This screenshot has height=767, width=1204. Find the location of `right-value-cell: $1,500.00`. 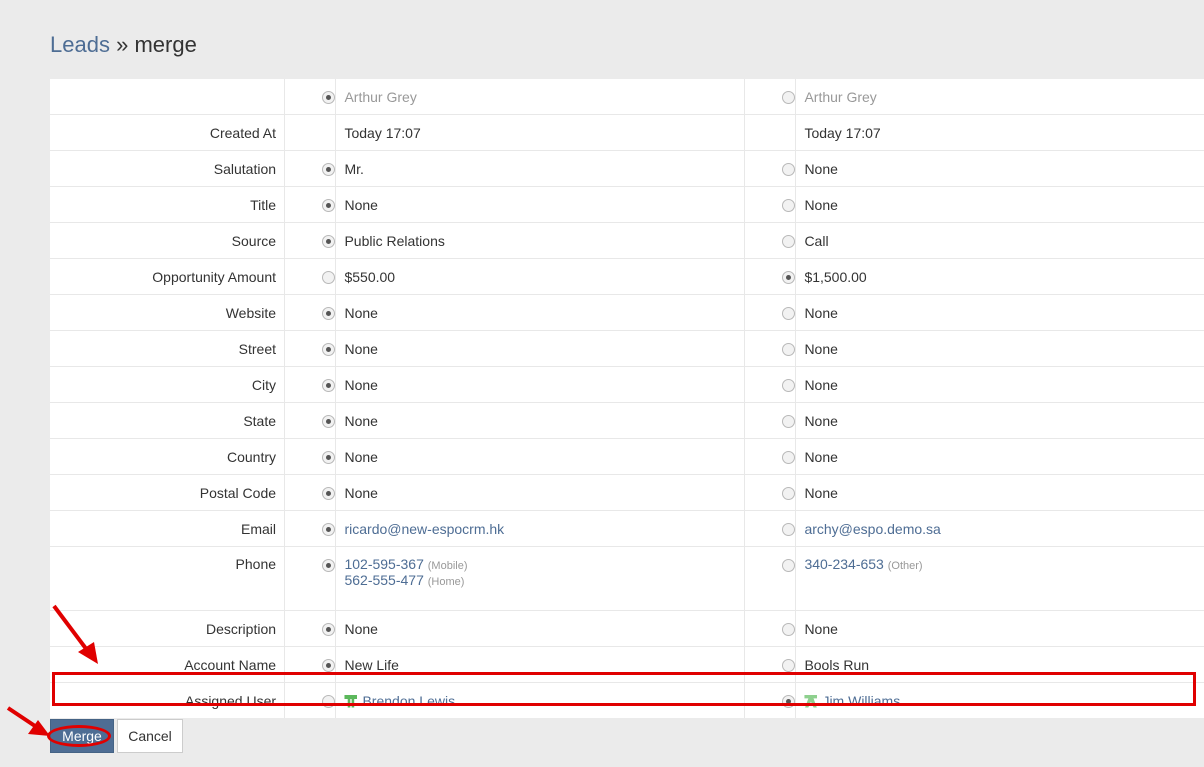

right-value-cell: $1,500.00 is located at coordinates (999, 276).